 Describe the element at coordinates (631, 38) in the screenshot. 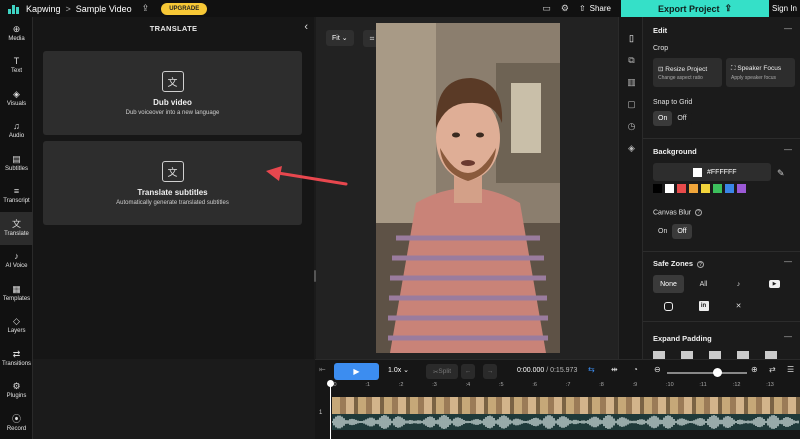

I see `edit-tab-icon: ▯` at that location.